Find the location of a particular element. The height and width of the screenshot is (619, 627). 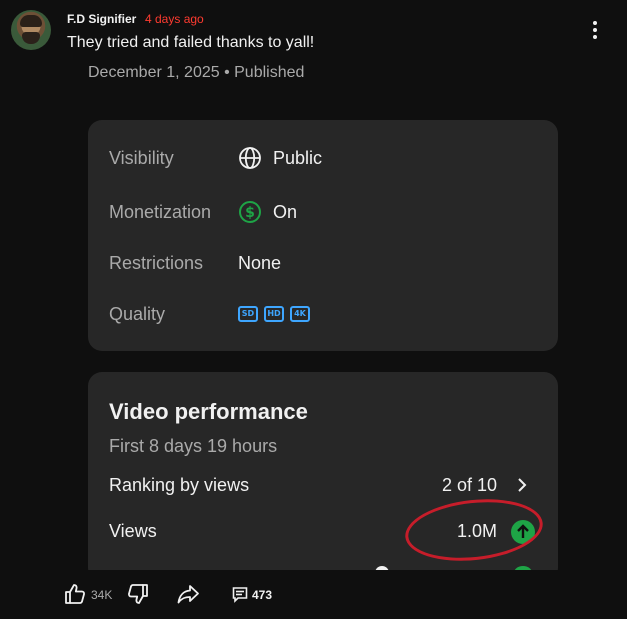

comment-text: They tried and failed thanks to yall! is located at coordinates (191, 42).